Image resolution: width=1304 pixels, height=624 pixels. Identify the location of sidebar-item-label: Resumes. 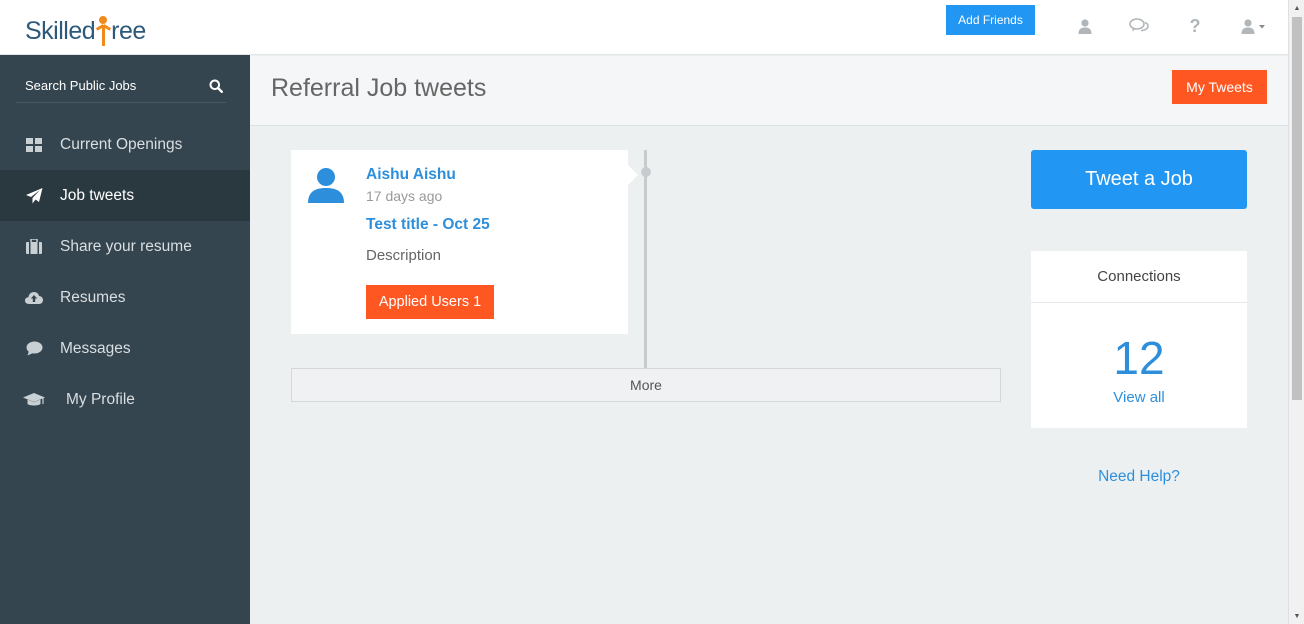
(93, 297).